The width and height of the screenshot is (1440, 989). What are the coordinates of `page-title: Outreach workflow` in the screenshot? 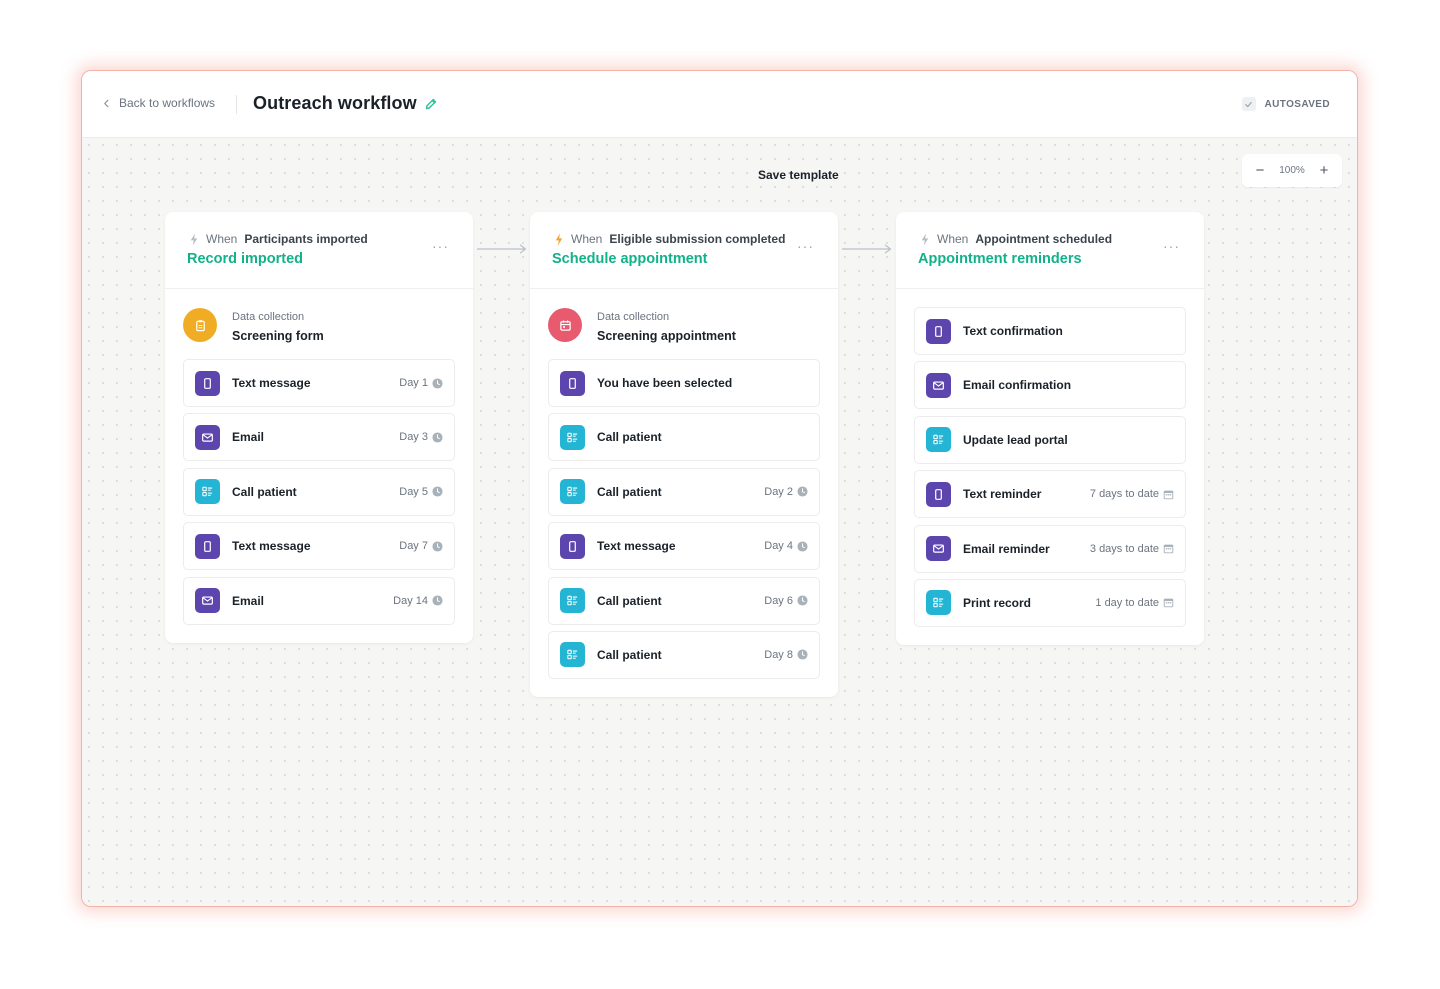 It's located at (335, 103).